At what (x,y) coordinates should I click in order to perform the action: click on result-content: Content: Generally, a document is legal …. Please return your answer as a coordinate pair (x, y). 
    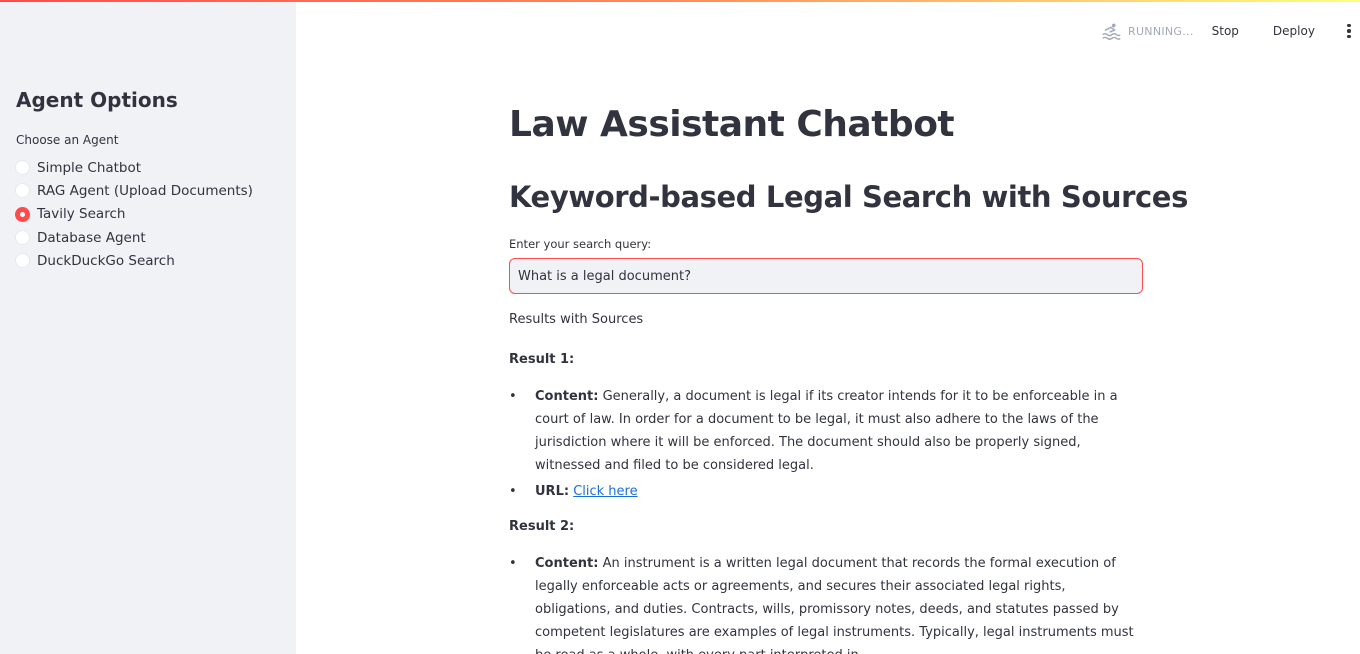
    Looking at the image, I should click on (826, 431).